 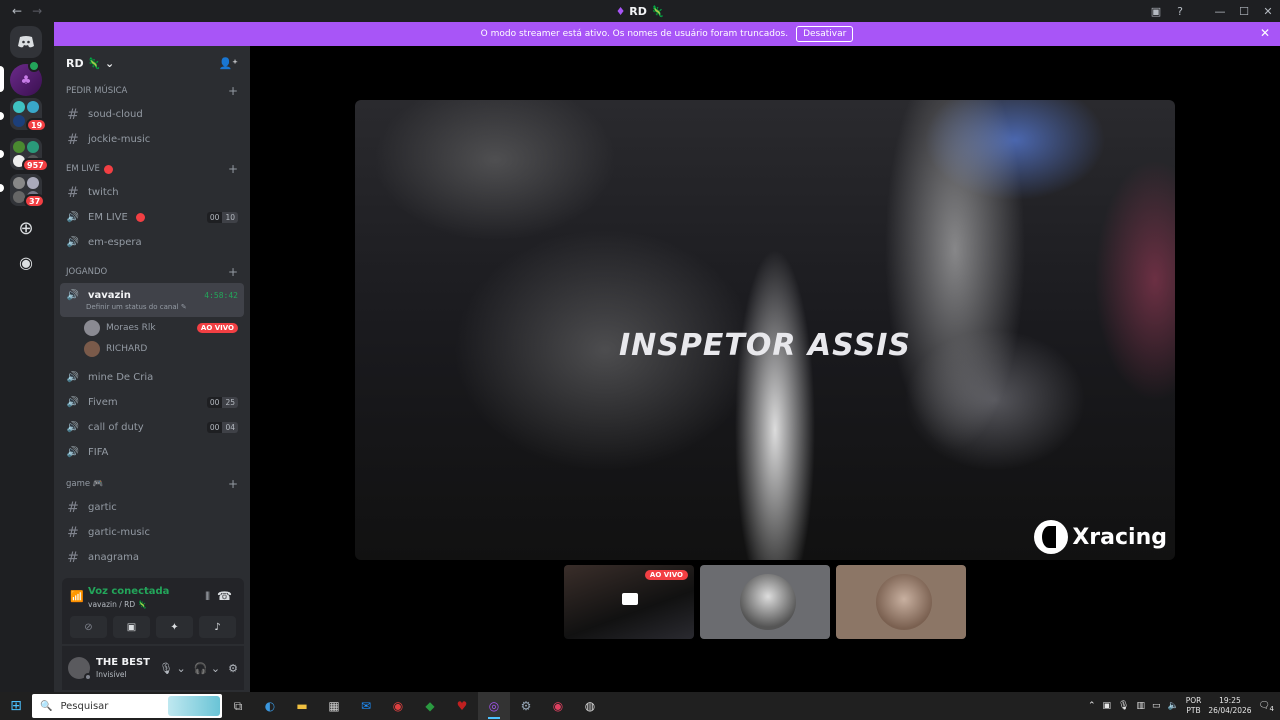 What do you see at coordinates (1194, 706) in the screenshot?
I see `language-indicator: POR PTB` at bounding box center [1194, 706].